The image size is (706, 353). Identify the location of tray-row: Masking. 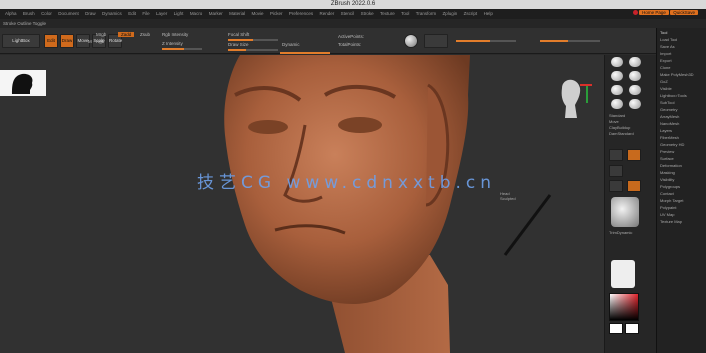
(667, 172).